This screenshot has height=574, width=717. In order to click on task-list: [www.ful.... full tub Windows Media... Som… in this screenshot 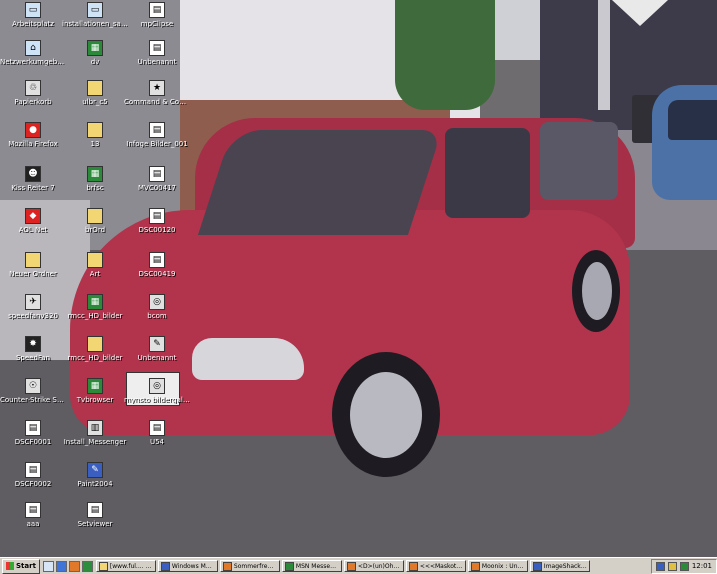, I will do `click(343, 566)`.